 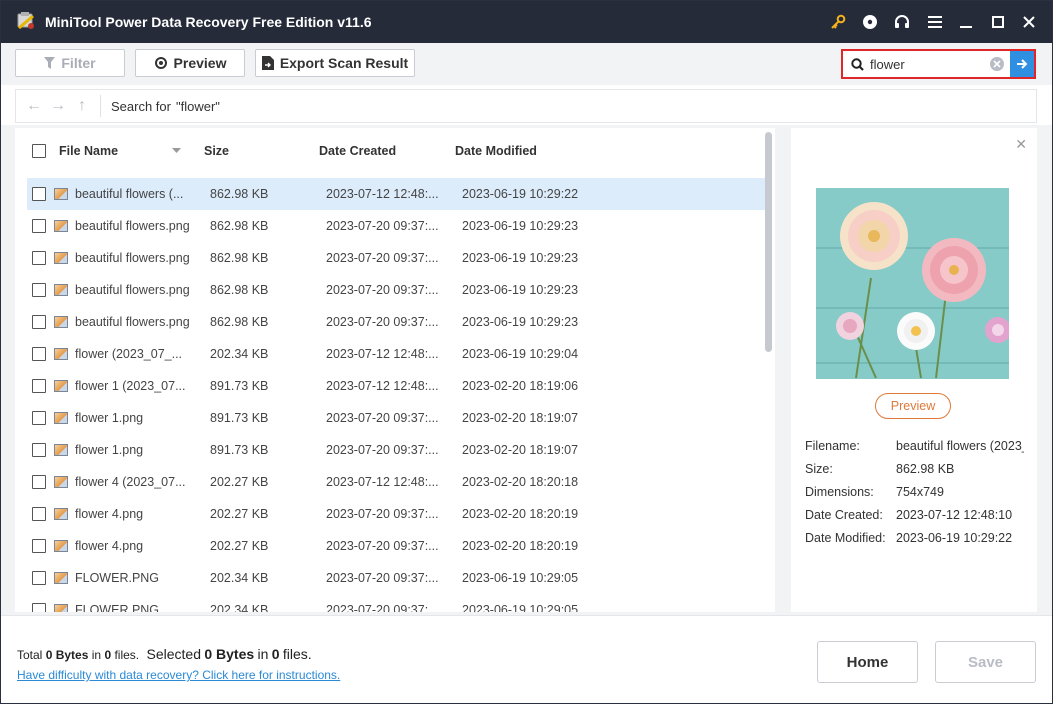 I want to click on minimize-icon, so click(x=966, y=22).